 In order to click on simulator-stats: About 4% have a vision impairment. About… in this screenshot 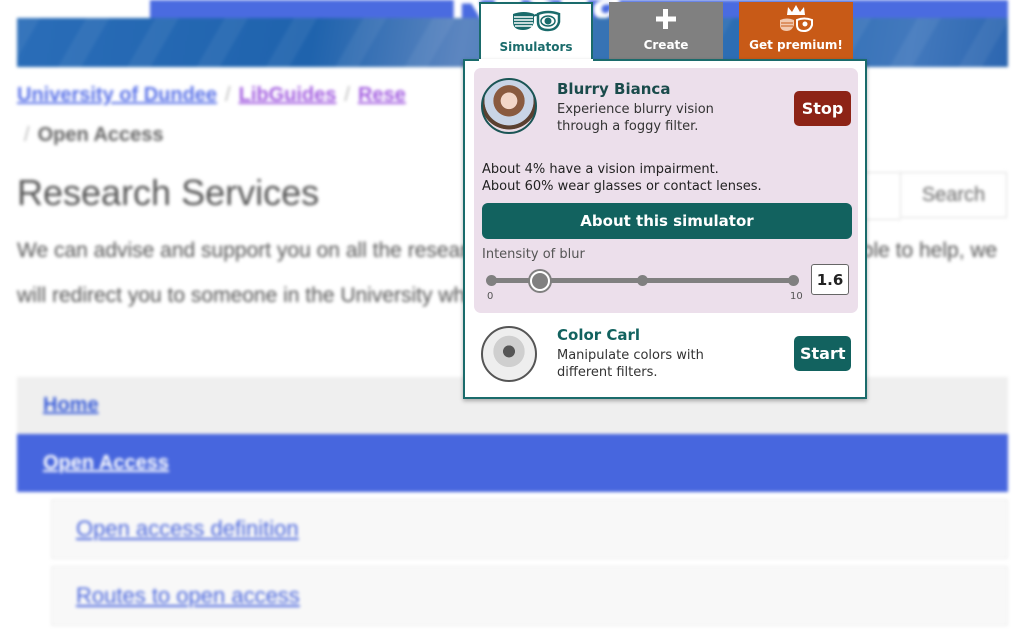, I will do `click(622, 178)`.